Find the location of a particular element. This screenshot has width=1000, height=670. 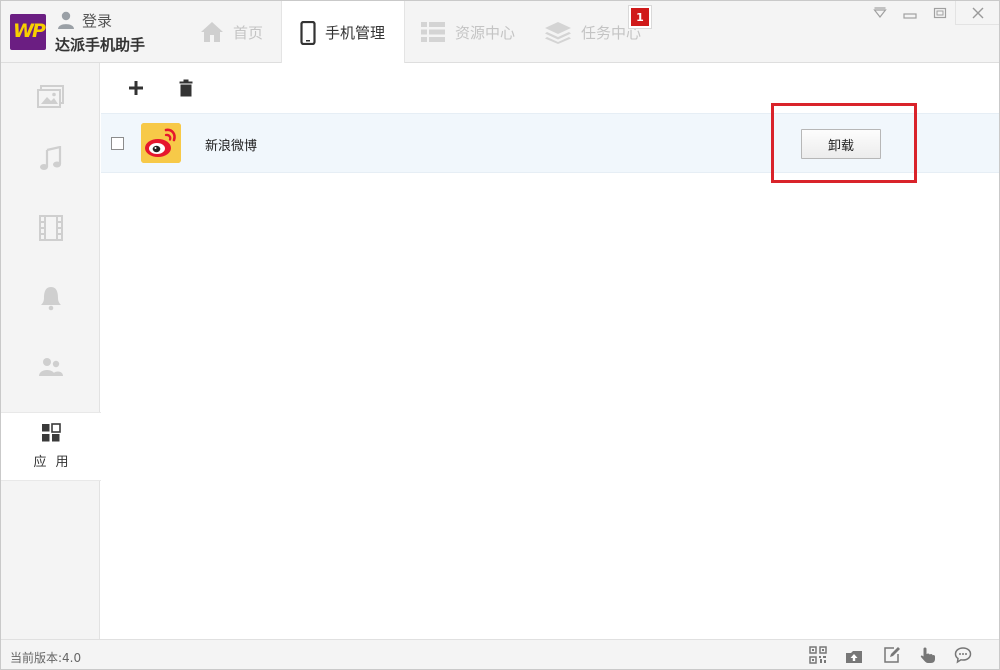

dropdown-triangle-icon is located at coordinates (880, 12).